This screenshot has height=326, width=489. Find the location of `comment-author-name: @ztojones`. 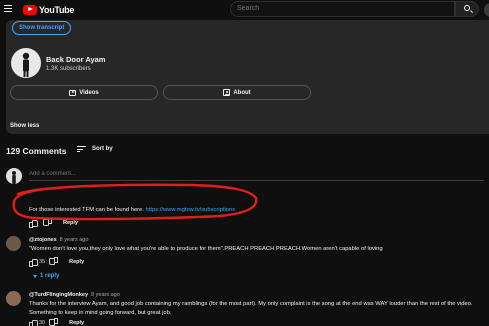

comment-author-name: @ztojones is located at coordinates (43, 240).